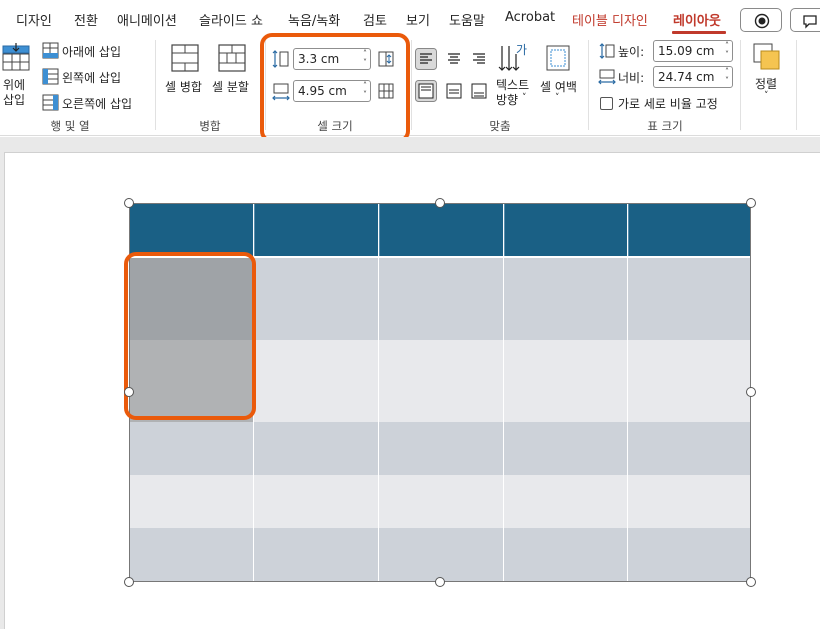 Image resolution: width=820 pixels, height=629 pixels. I want to click on resize-handle-bottom, so click(440, 582).